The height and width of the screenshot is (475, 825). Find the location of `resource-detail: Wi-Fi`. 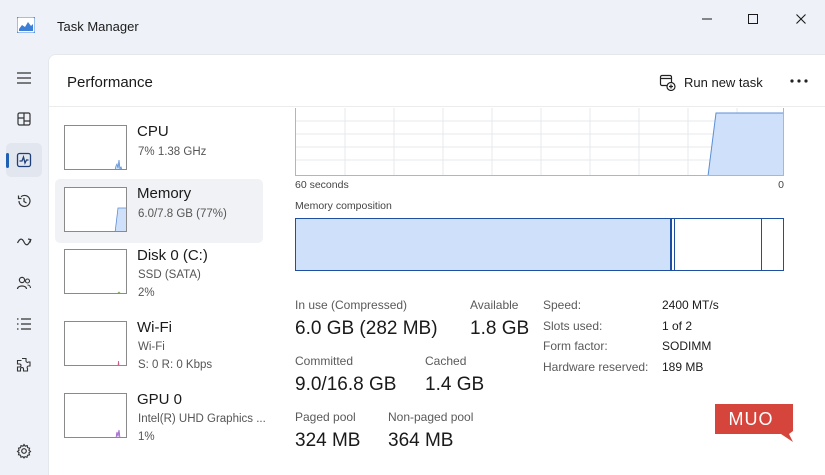

resource-detail: Wi-Fi is located at coordinates (151, 347).